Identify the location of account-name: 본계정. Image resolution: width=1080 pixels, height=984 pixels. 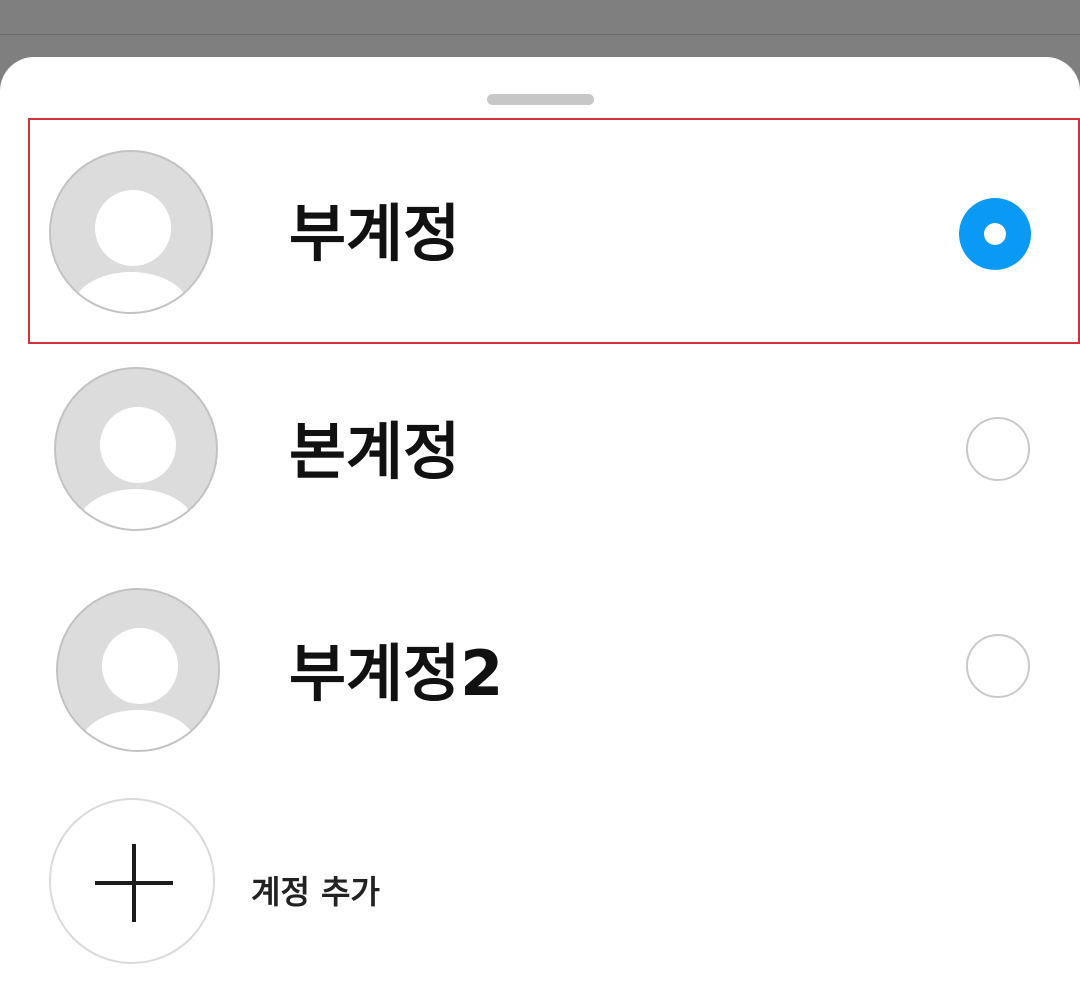
(375, 451).